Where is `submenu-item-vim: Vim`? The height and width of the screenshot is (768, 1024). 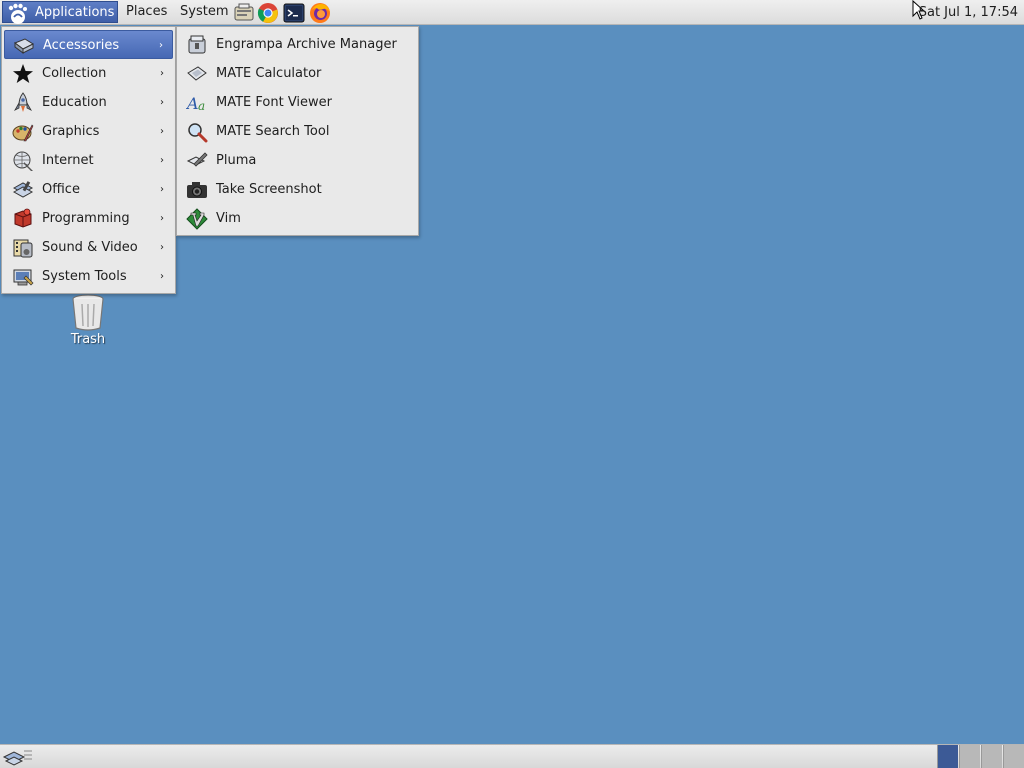
submenu-item-vim: Vim is located at coordinates (297, 218).